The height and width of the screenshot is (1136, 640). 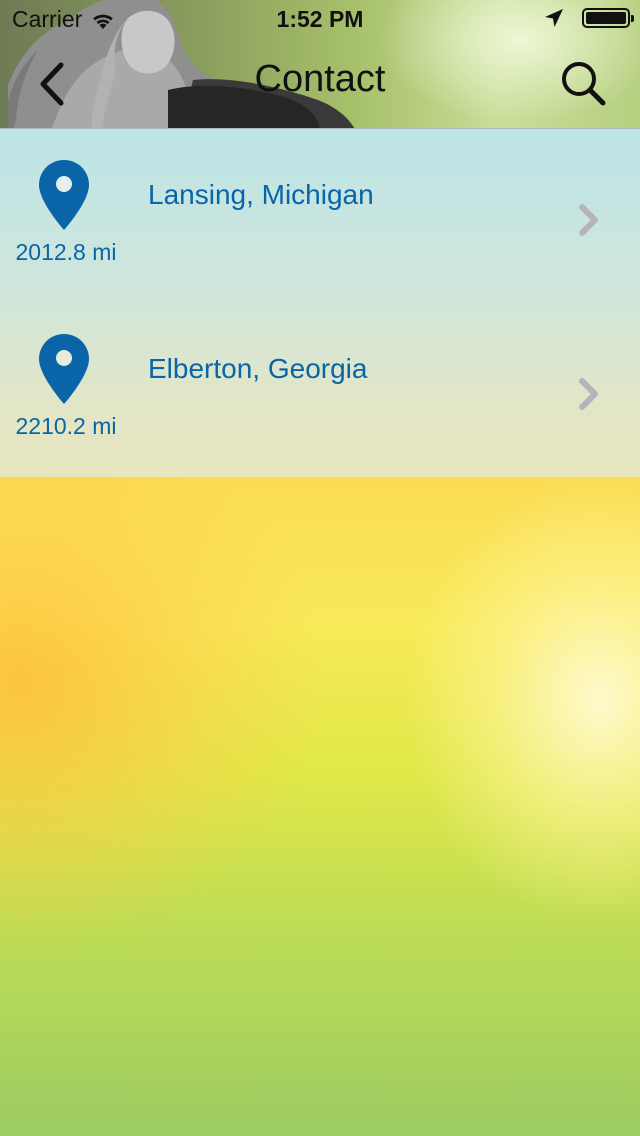 What do you see at coordinates (66, 426) in the screenshot?
I see `distance-label: 2210.2 mi` at bounding box center [66, 426].